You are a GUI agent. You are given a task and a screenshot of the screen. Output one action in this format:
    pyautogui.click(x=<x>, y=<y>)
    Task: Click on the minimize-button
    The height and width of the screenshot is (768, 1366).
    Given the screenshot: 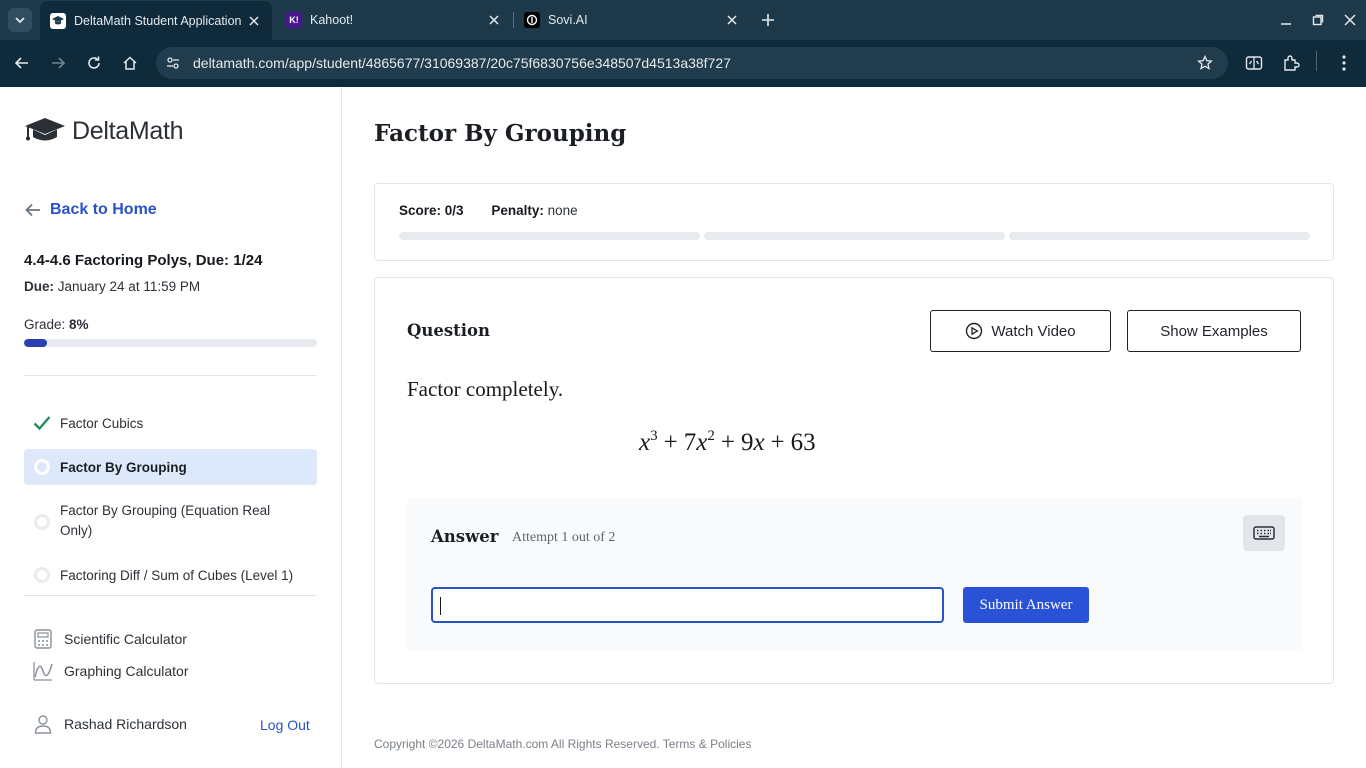 What is the action you would take?
    pyautogui.click(x=1286, y=20)
    